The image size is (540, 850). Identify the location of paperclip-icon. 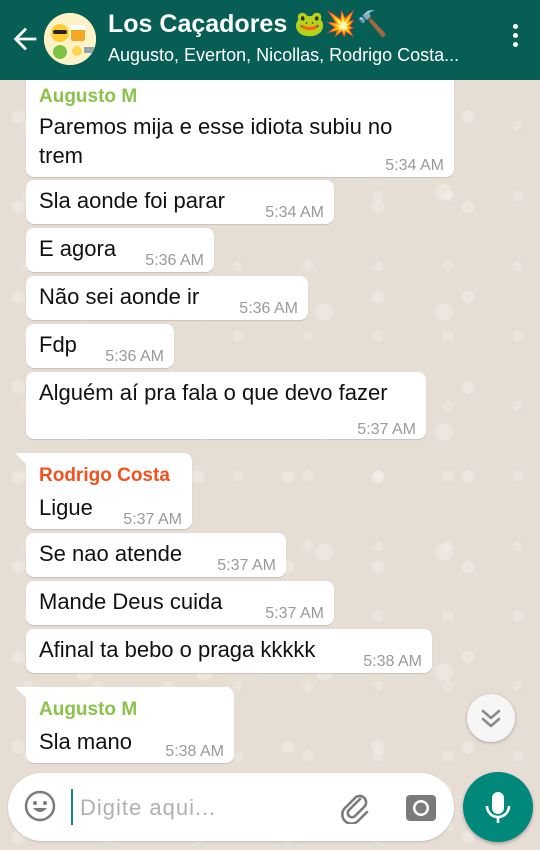
(355, 807).